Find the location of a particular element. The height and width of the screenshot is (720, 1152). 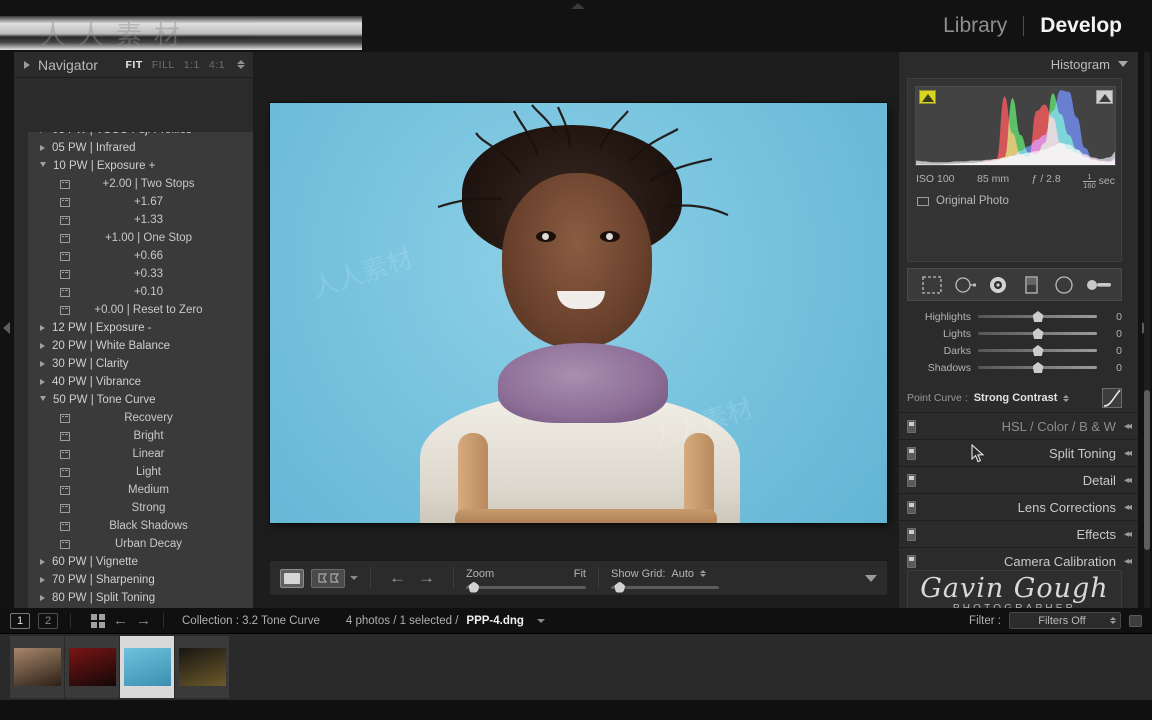

preset-item-row: Linear is located at coordinates (140, 454).